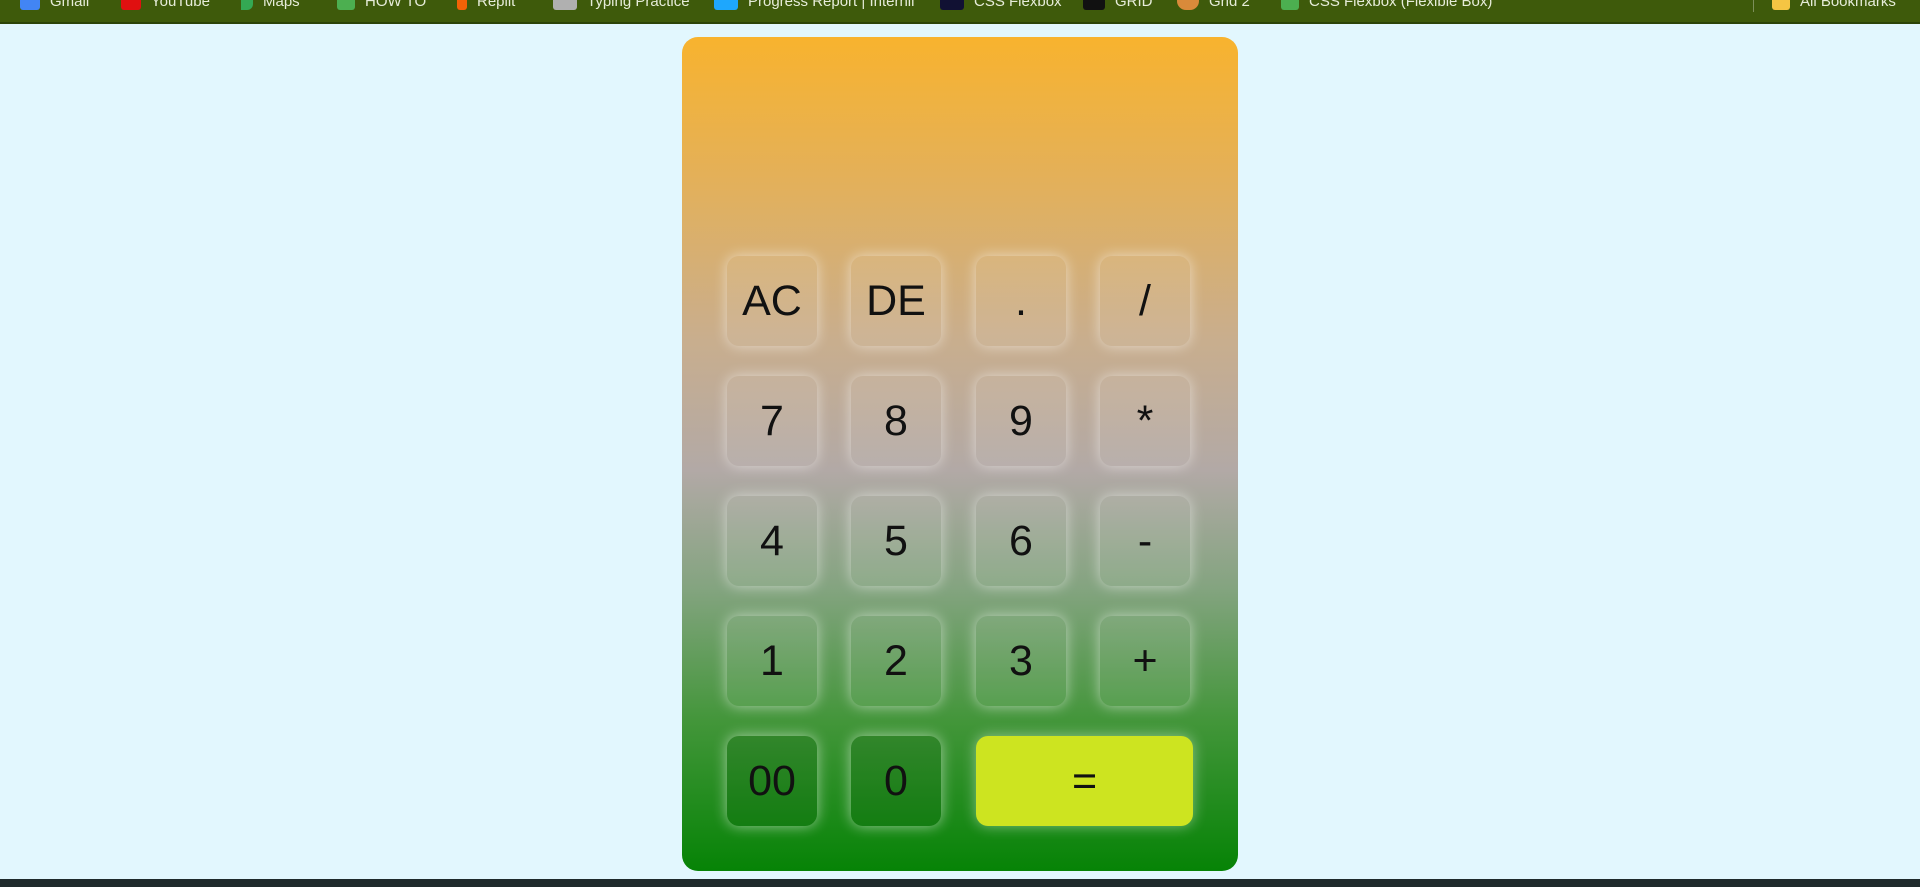  What do you see at coordinates (131, 5) in the screenshot?
I see `youtube-icon` at bounding box center [131, 5].